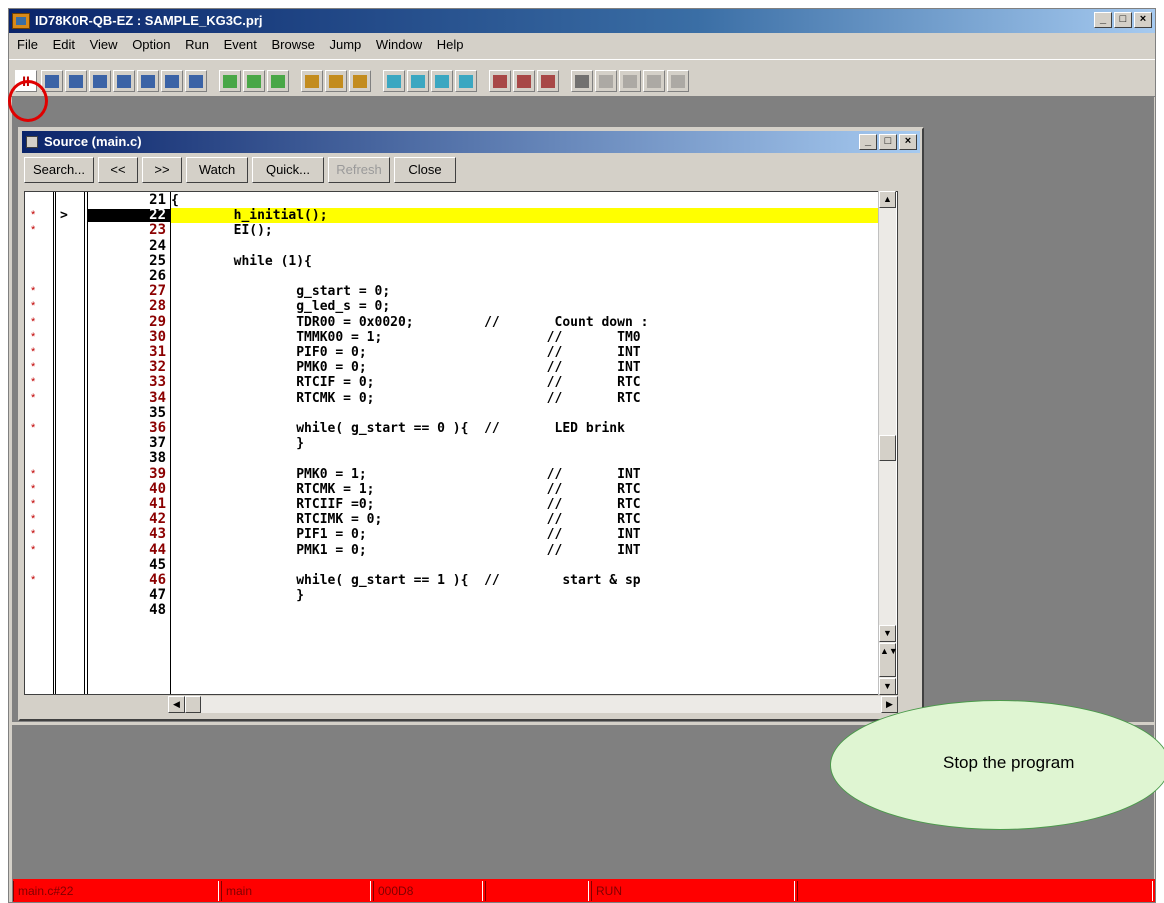  What do you see at coordinates (162, 170) in the screenshot?
I see `next-button: >>` at bounding box center [162, 170].